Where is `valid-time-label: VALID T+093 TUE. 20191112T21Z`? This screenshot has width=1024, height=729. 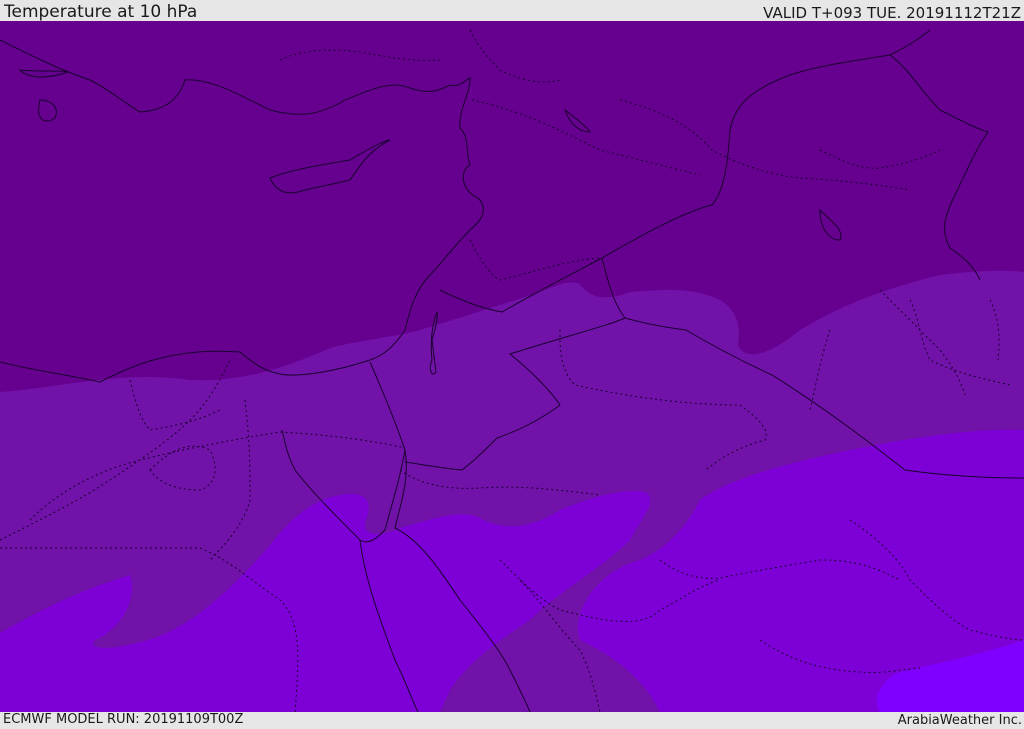 valid-time-label: VALID T+093 TUE. 20191112T21Z is located at coordinates (892, 13).